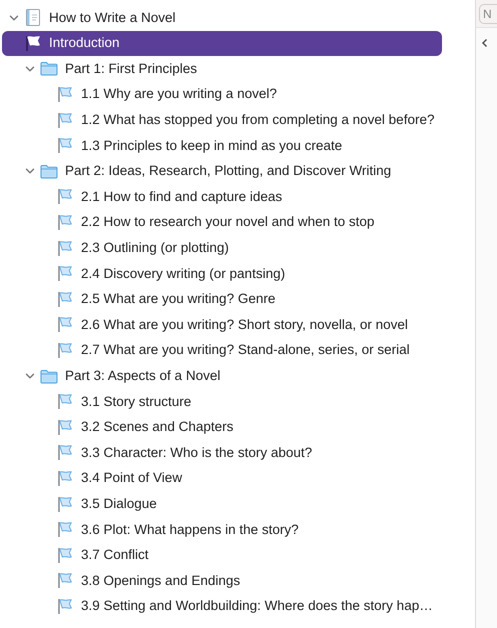 The image size is (497, 628). What do you see at coordinates (222, 581) in the screenshot?
I see `binder-item: 3.8 Openings and Endings` at bounding box center [222, 581].